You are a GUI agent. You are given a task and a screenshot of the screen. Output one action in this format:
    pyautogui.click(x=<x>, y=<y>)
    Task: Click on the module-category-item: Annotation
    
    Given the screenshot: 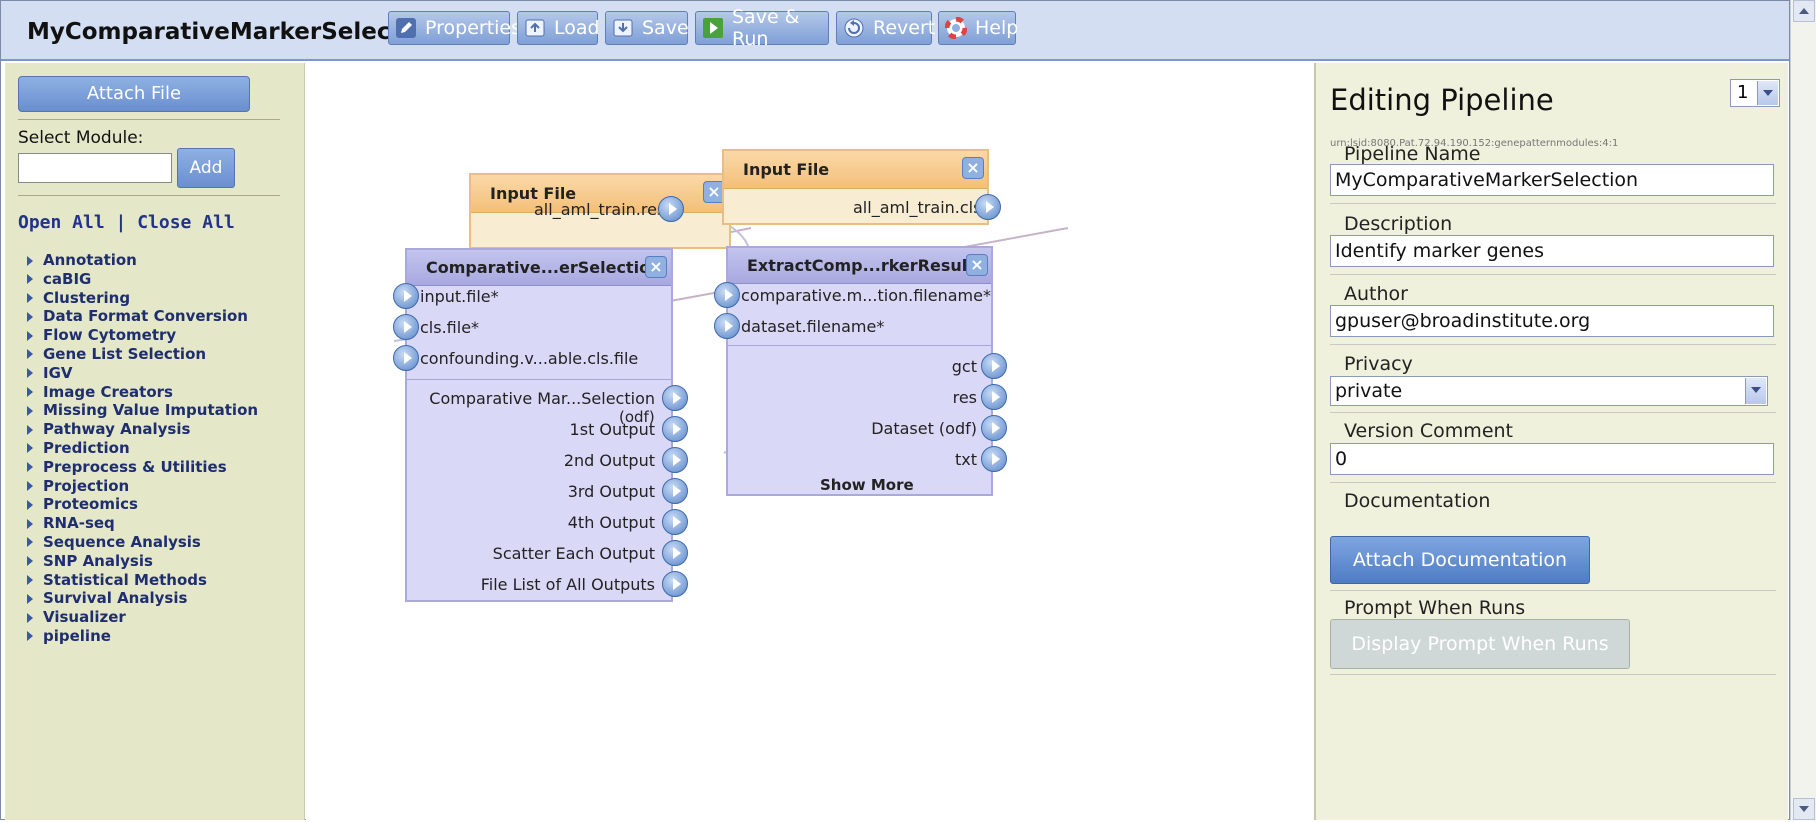 What is the action you would take?
    pyautogui.click(x=142, y=260)
    